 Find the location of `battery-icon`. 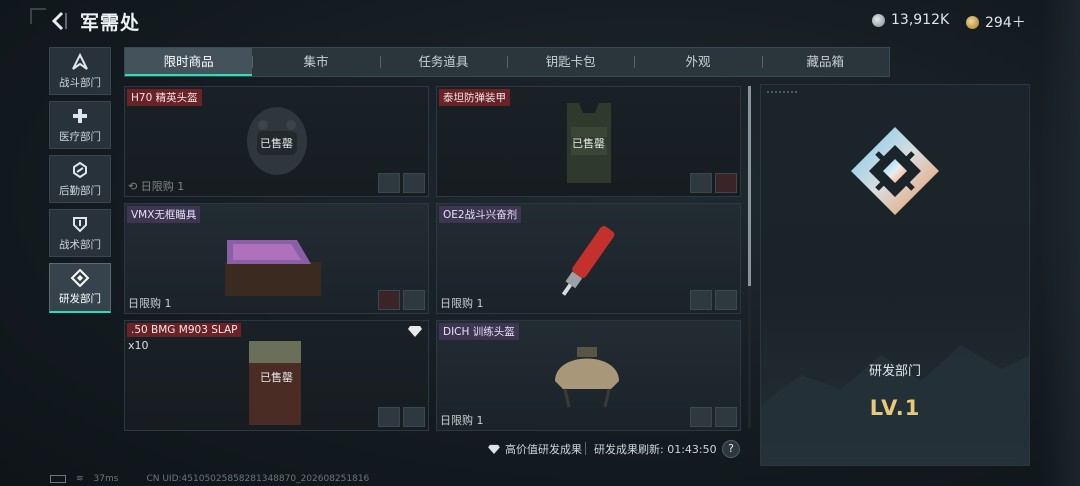

battery-icon is located at coordinates (58, 479).